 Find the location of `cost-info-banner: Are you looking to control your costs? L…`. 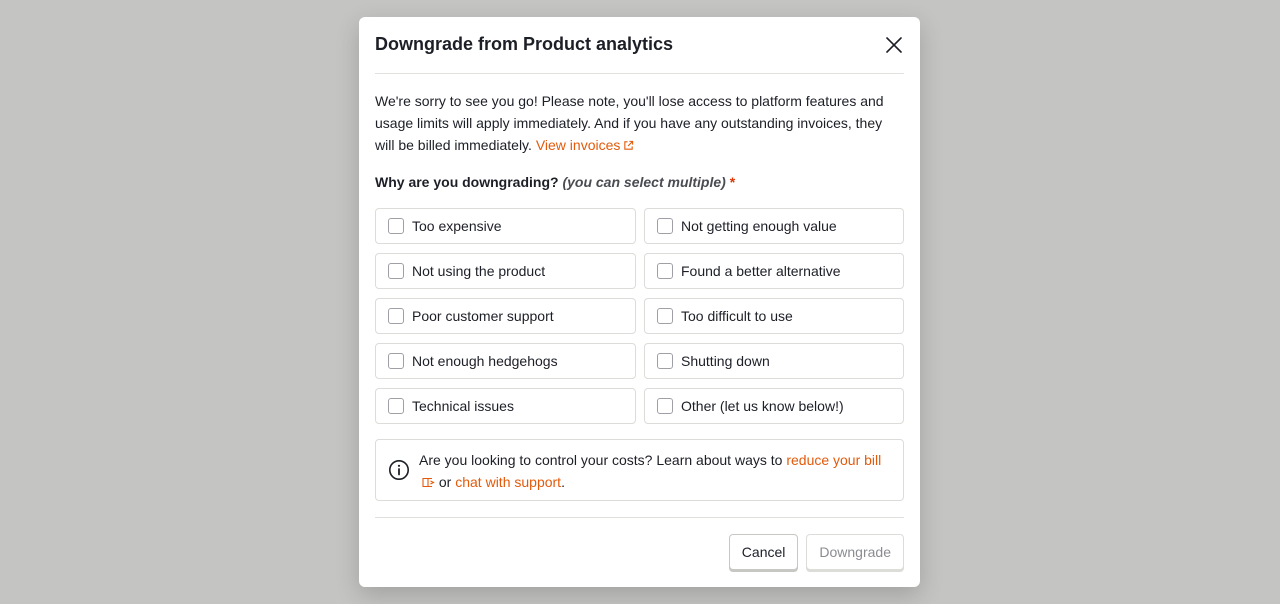

cost-info-banner: Are you looking to control your costs? L… is located at coordinates (639, 470).